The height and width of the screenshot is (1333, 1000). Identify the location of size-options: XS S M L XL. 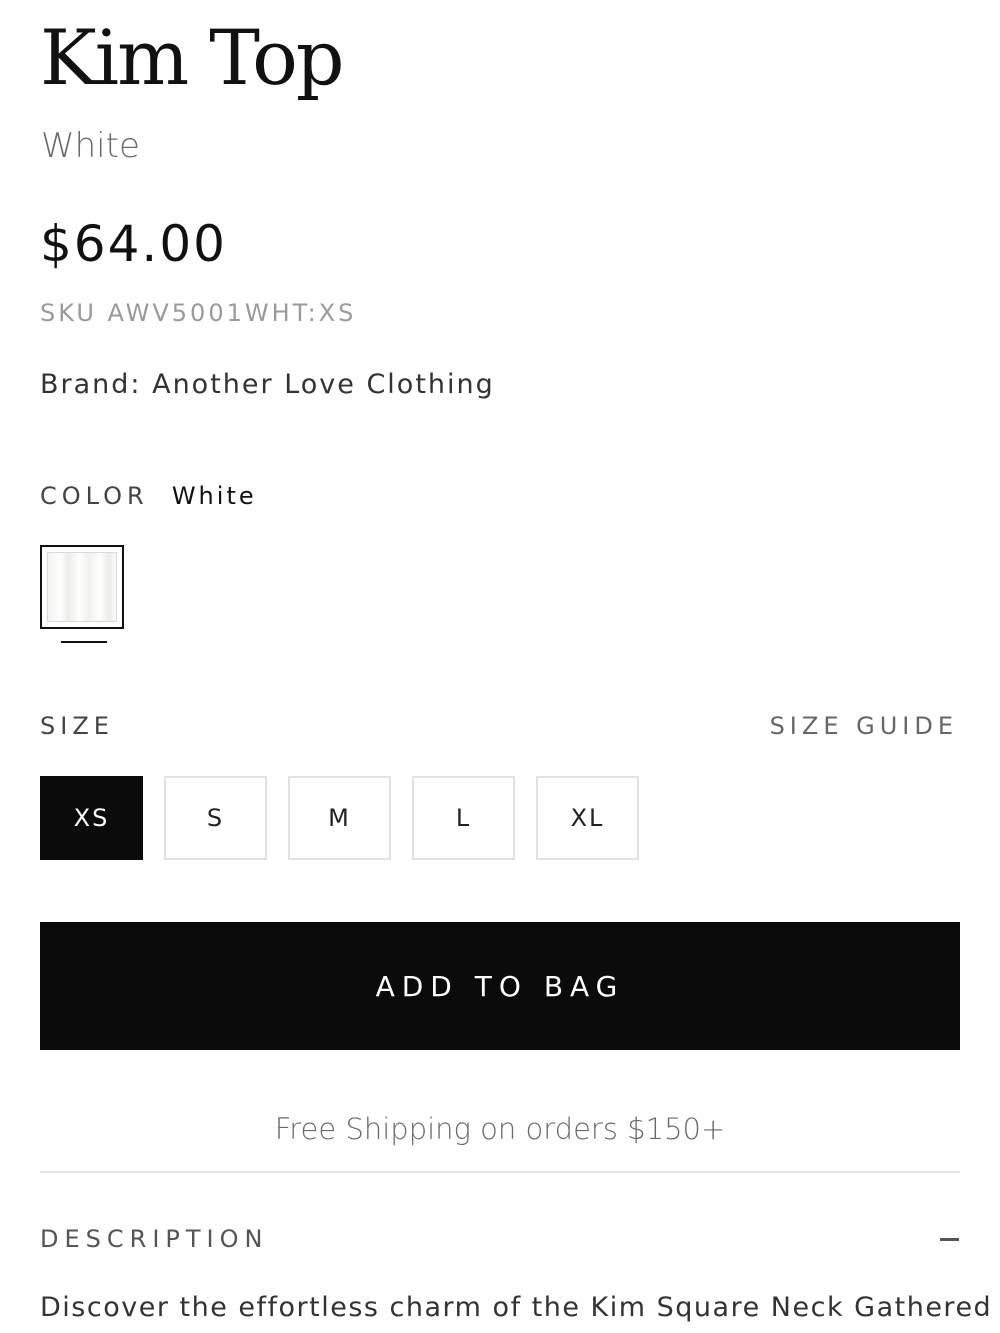
(339, 818).